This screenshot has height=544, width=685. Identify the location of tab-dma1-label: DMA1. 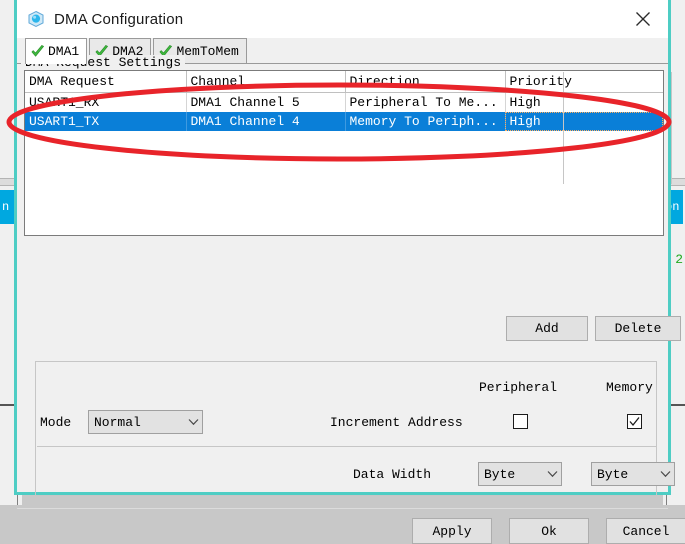
(64, 51).